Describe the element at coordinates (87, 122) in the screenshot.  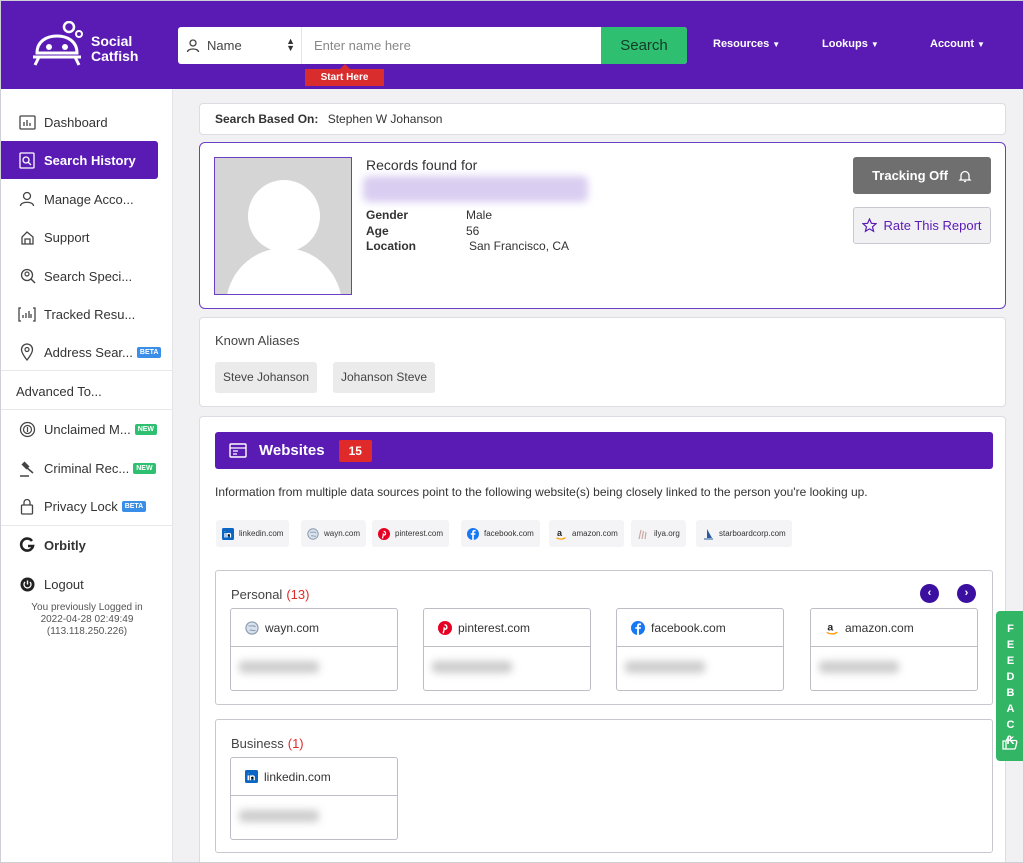
I see `sidebar-item-dashboard: Dashboard` at that location.